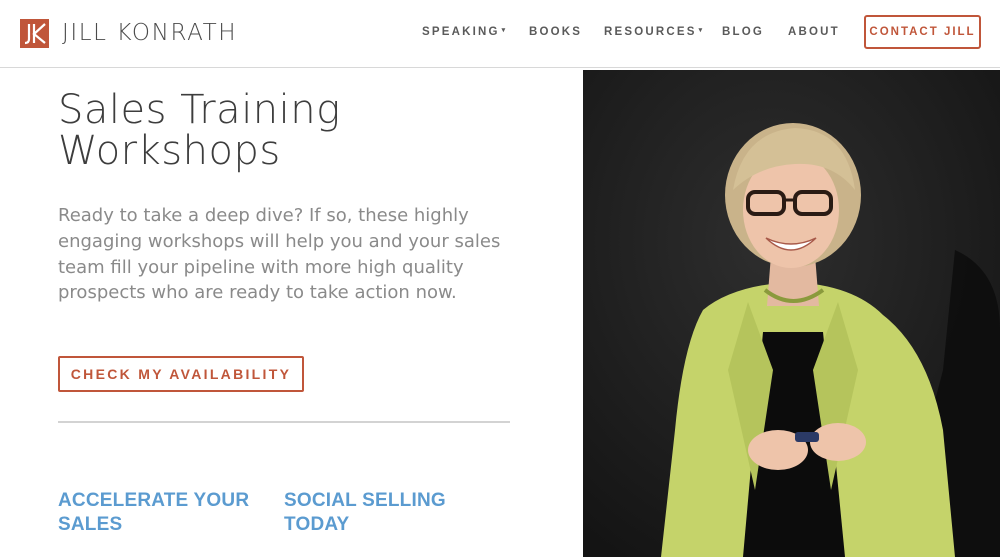  What do you see at coordinates (199, 110) in the screenshot?
I see `page-title-line1: Sales Training` at bounding box center [199, 110].